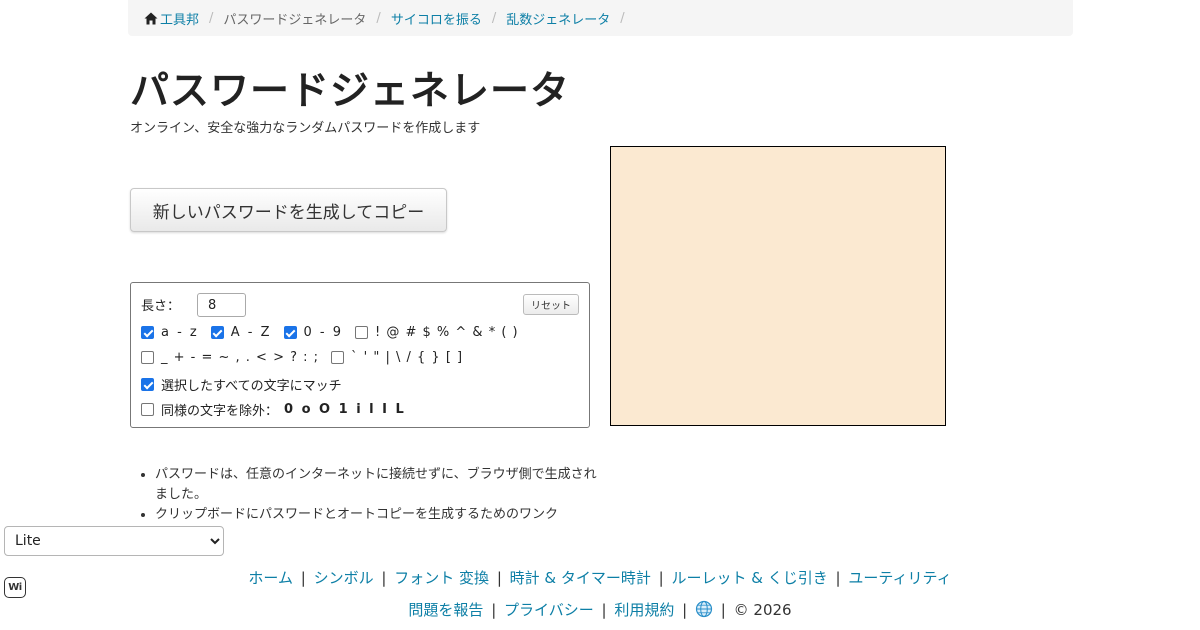  Describe the element at coordinates (445, 610) in the screenshot. I see `footer-link-report: 問題を報告` at that location.